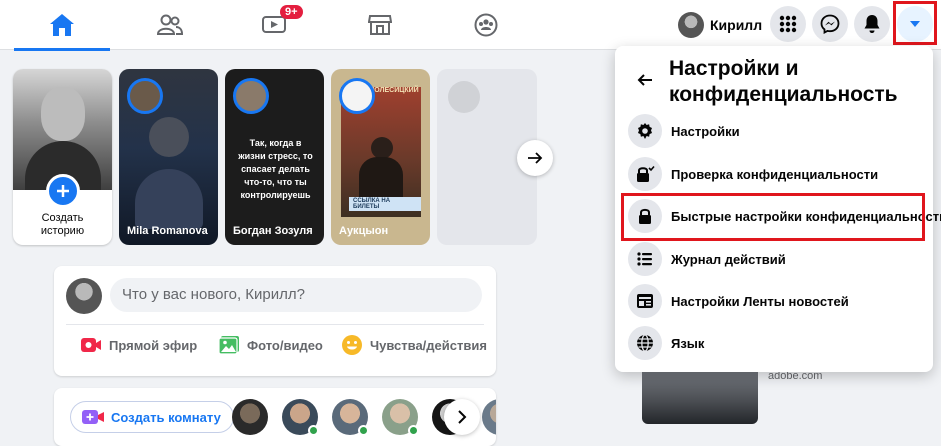  What do you see at coordinates (728, 259) in the screenshot?
I see `menu-item-label: Журнал действий` at bounding box center [728, 259].